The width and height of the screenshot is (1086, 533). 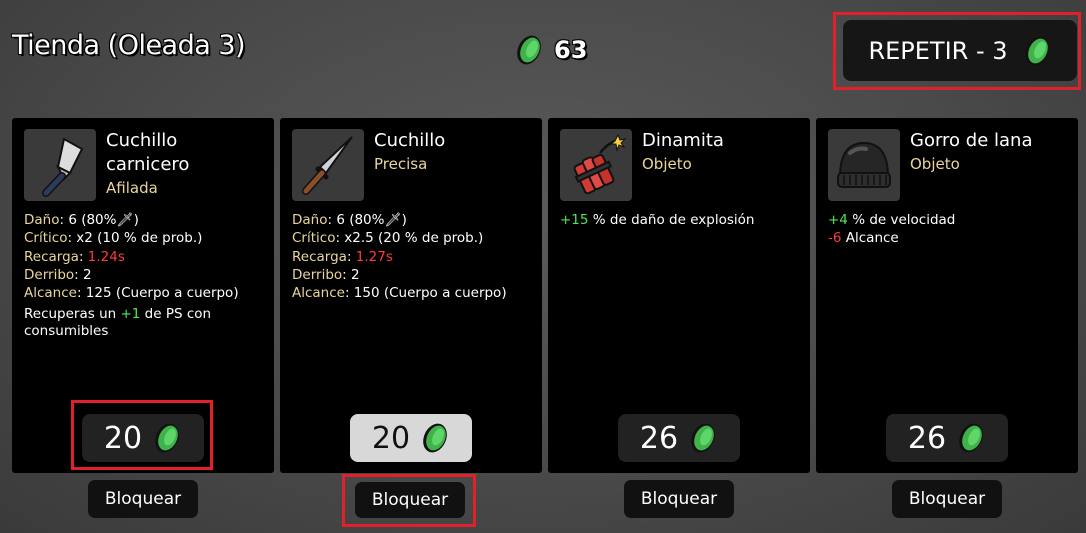 I want to click on item-name-text: Cuchillo, so click(x=410, y=140).